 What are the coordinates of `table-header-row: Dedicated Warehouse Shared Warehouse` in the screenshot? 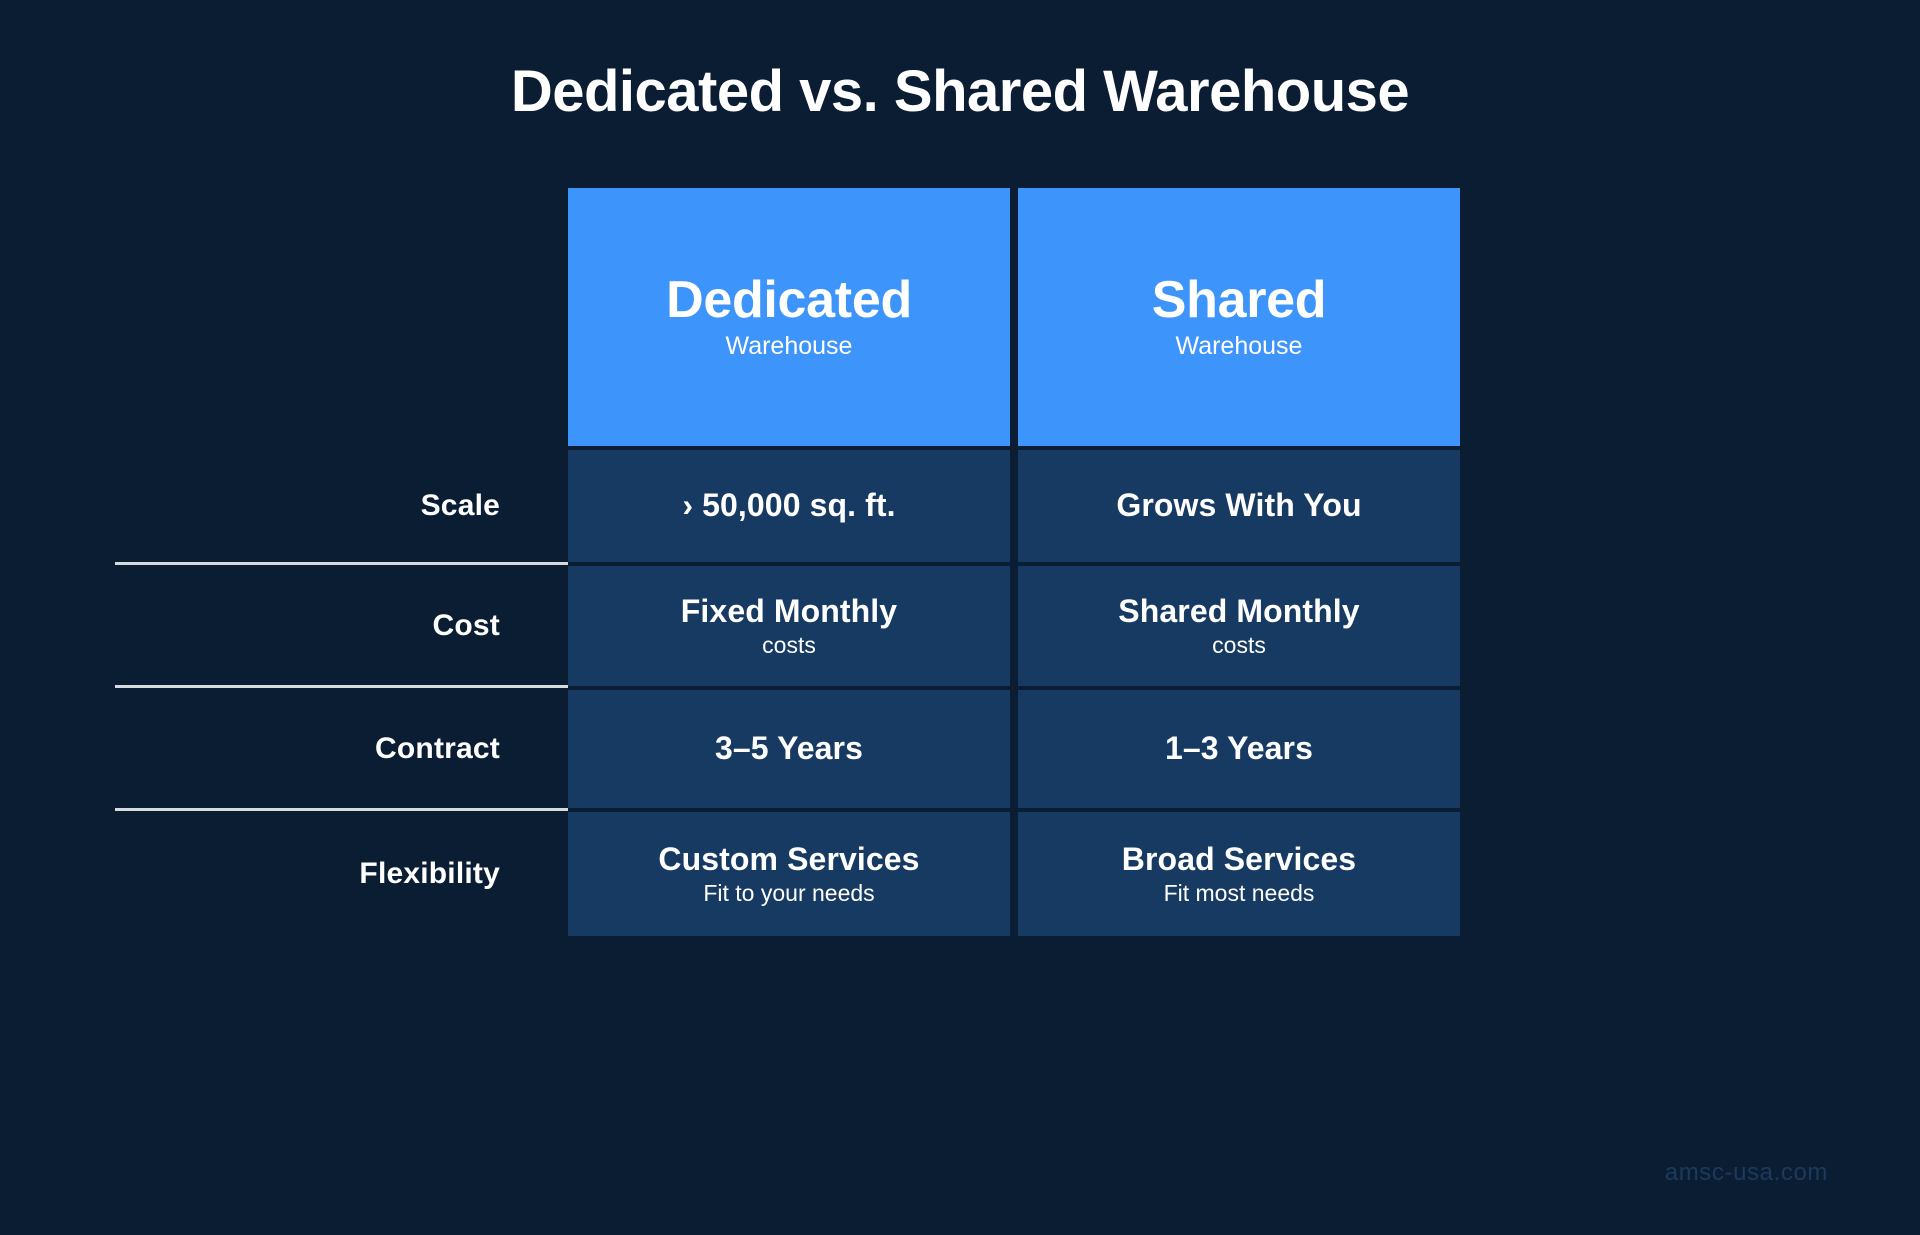 It's located at (790, 317).